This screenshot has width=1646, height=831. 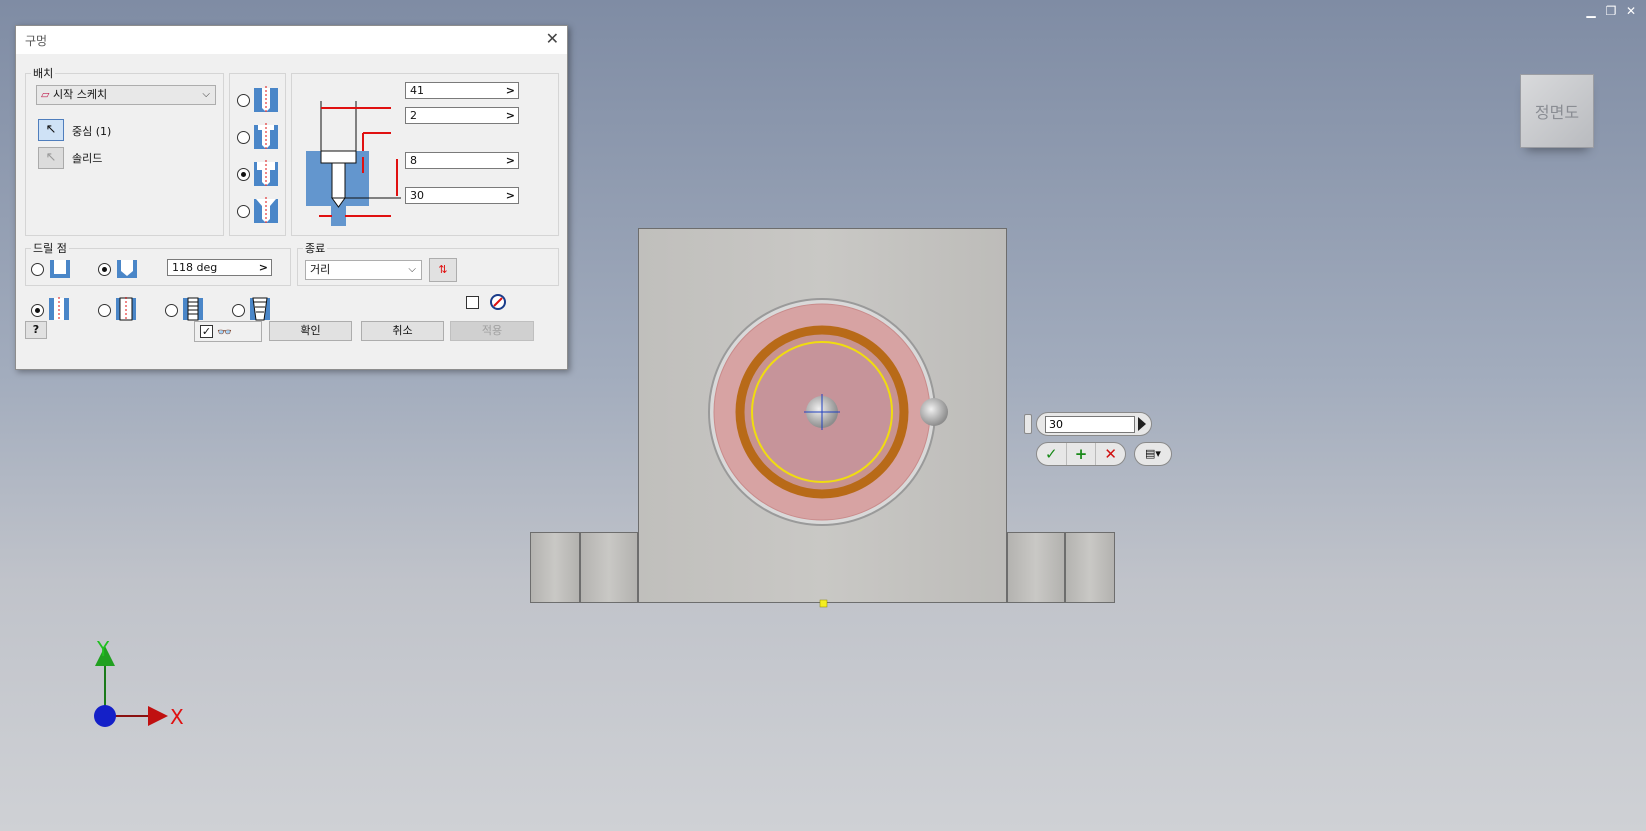 What do you see at coordinates (1153, 454) in the screenshot?
I see `mini-menu-button: ▤▾` at bounding box center [1153, 454].